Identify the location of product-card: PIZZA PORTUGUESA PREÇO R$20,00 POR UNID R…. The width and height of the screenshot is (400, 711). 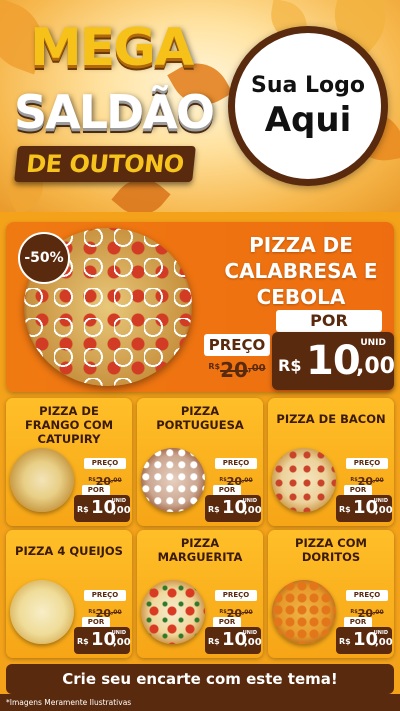
(200, 462).